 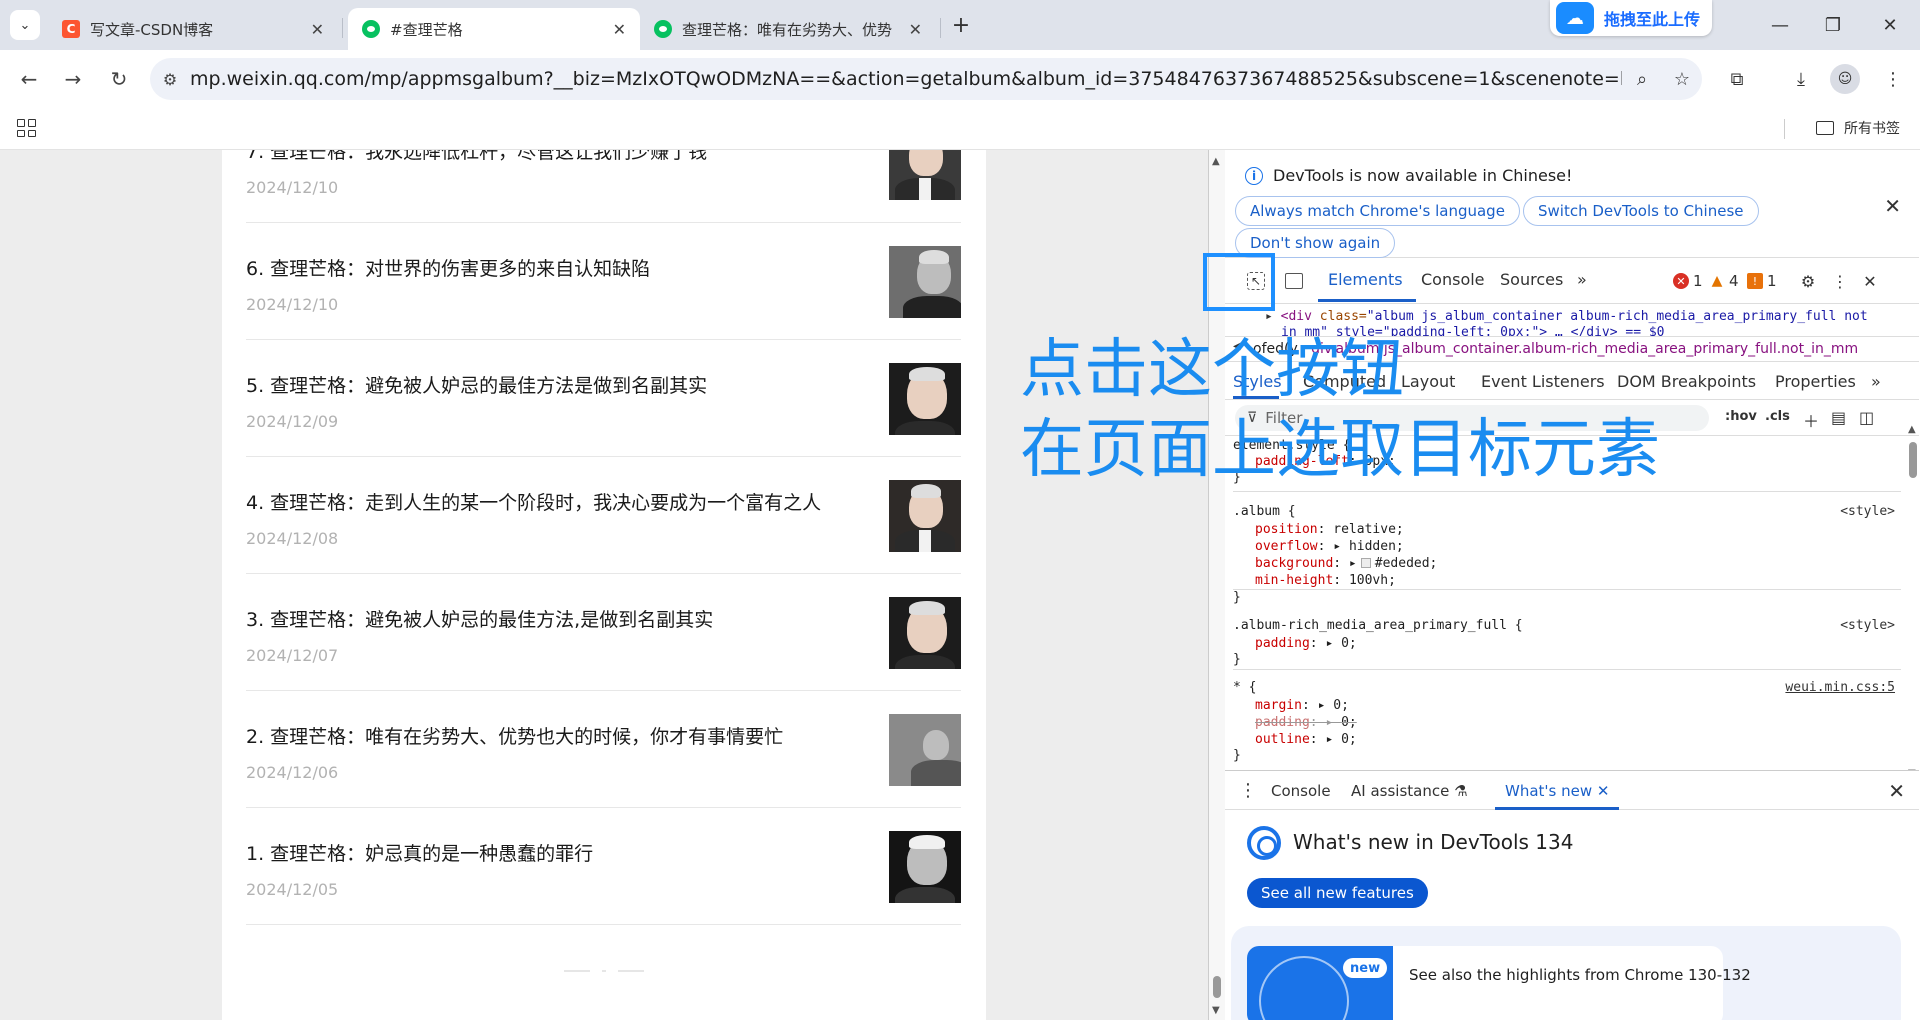 What do you see at coordinates (73, 79) in the screenshot?
I see `forward-button: →` at bounding box center [73, 79].